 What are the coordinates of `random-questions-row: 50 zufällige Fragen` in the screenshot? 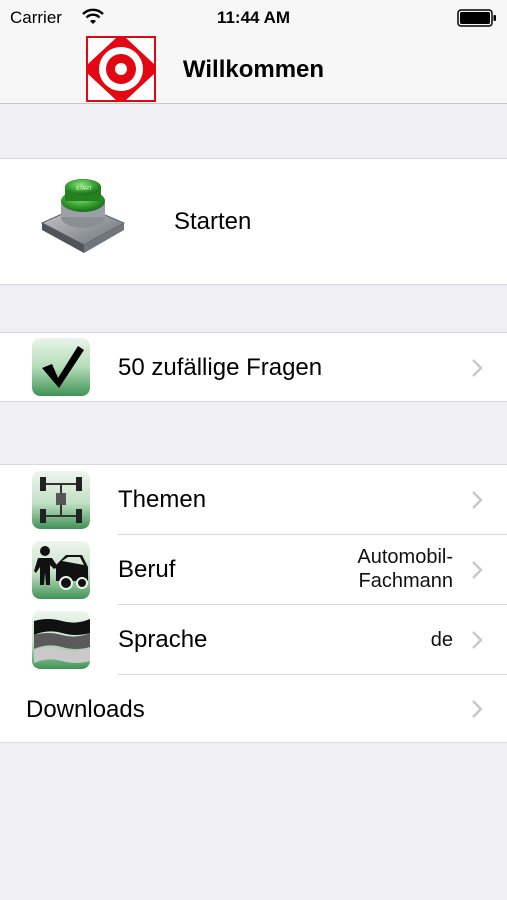 It's located at (253, 367).